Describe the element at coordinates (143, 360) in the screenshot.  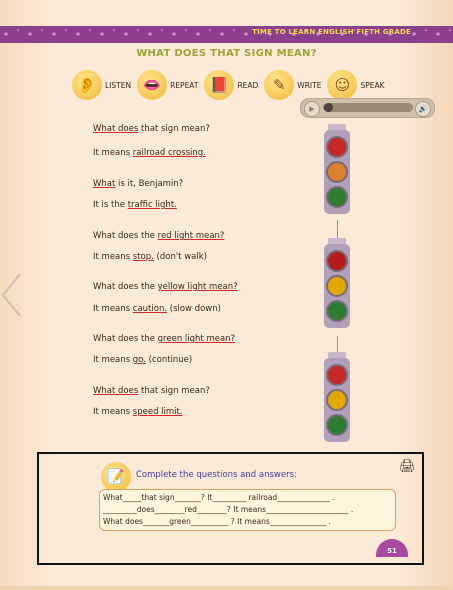
I see `dialogue-line: It means go. (continue)` at that location.